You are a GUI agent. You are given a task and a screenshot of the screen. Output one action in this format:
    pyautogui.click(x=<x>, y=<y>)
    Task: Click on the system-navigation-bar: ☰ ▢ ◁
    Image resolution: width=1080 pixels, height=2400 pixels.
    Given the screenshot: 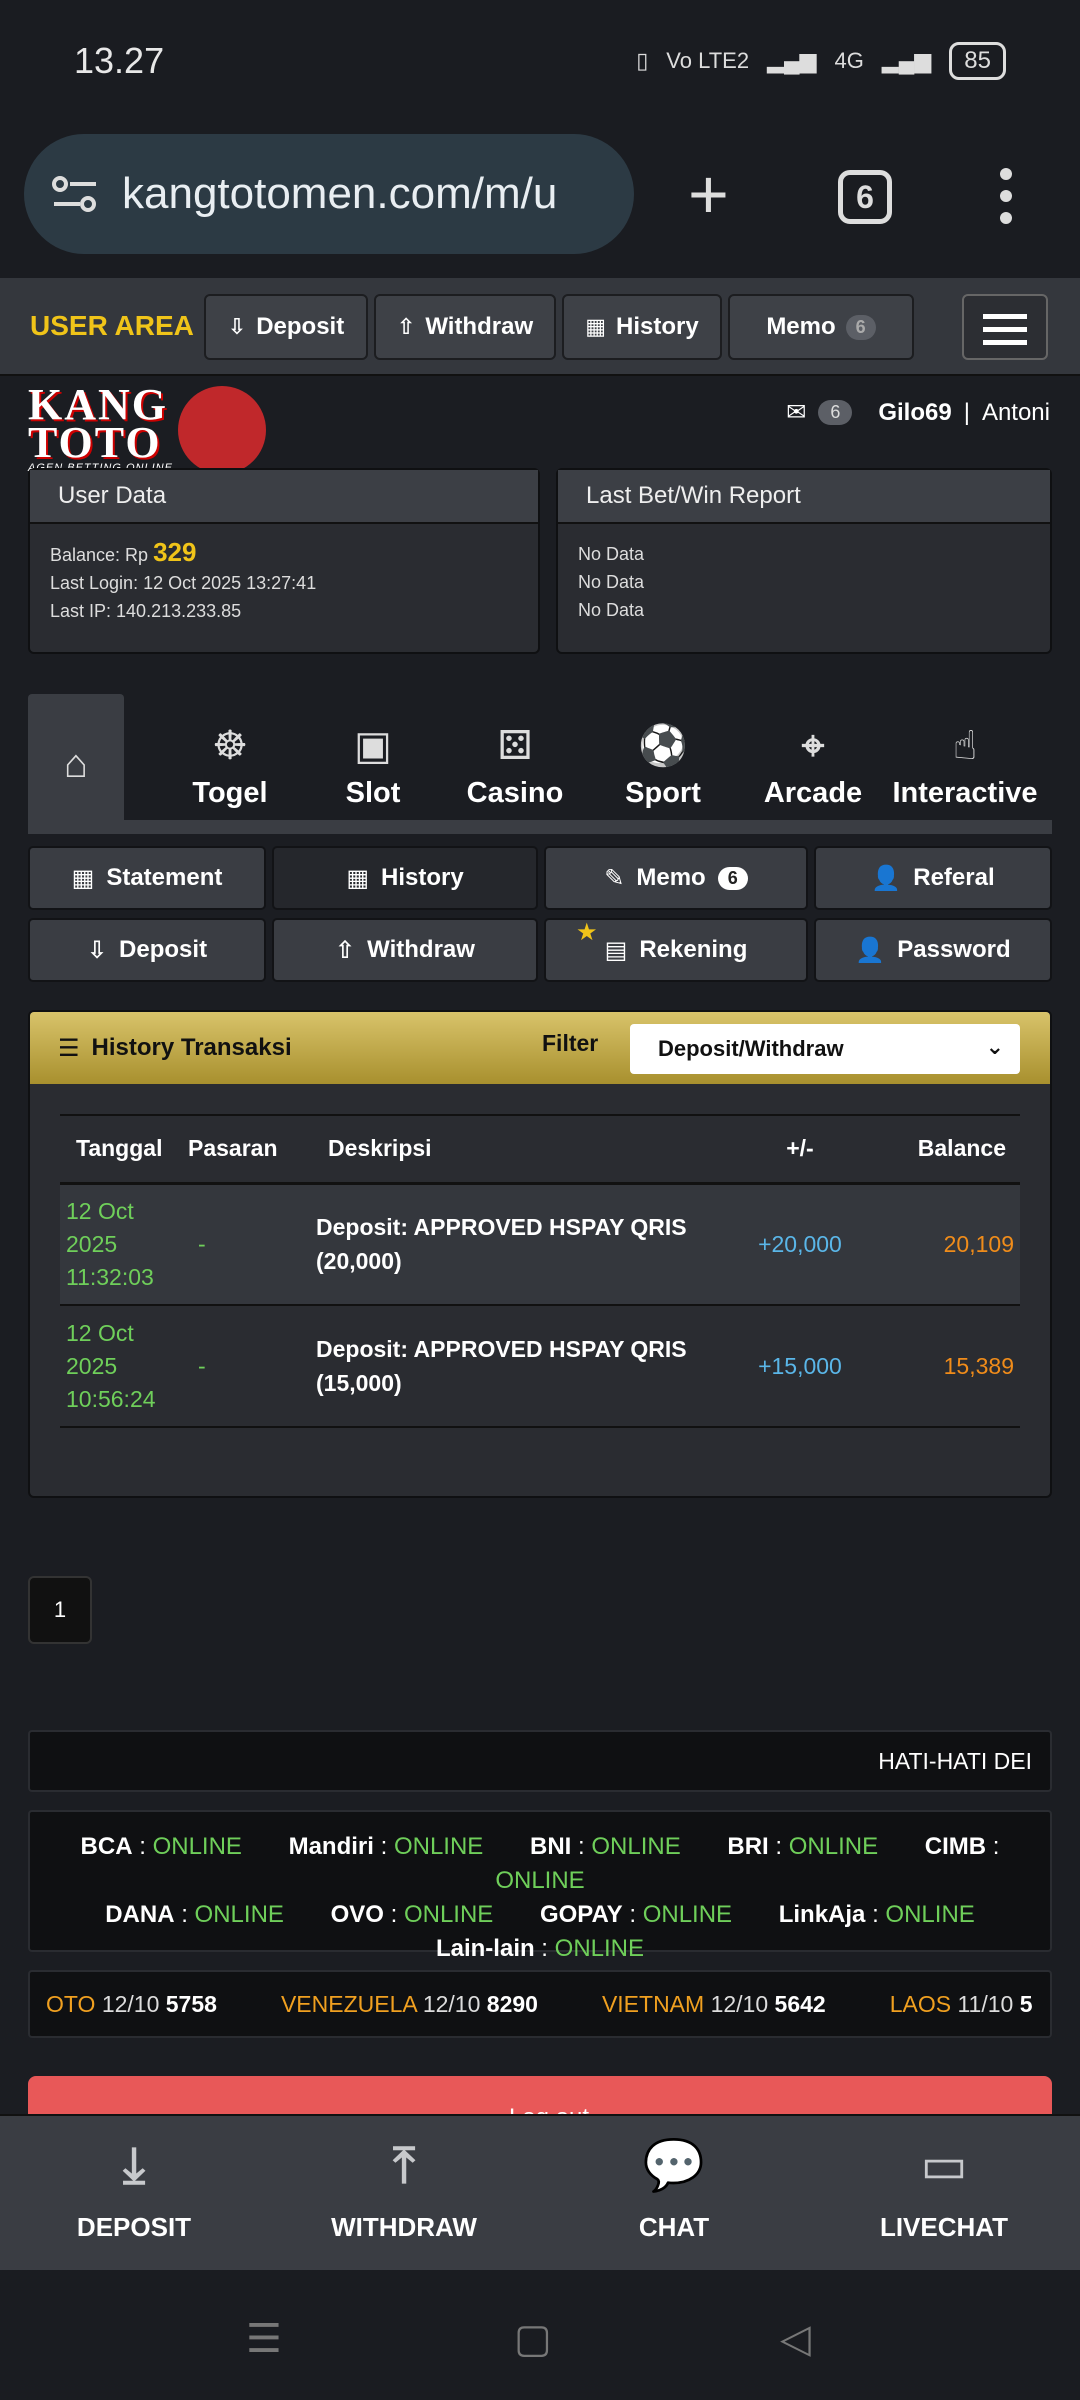 What is the action you would take?
    pyautogui.click(x=540, y=2335)
    